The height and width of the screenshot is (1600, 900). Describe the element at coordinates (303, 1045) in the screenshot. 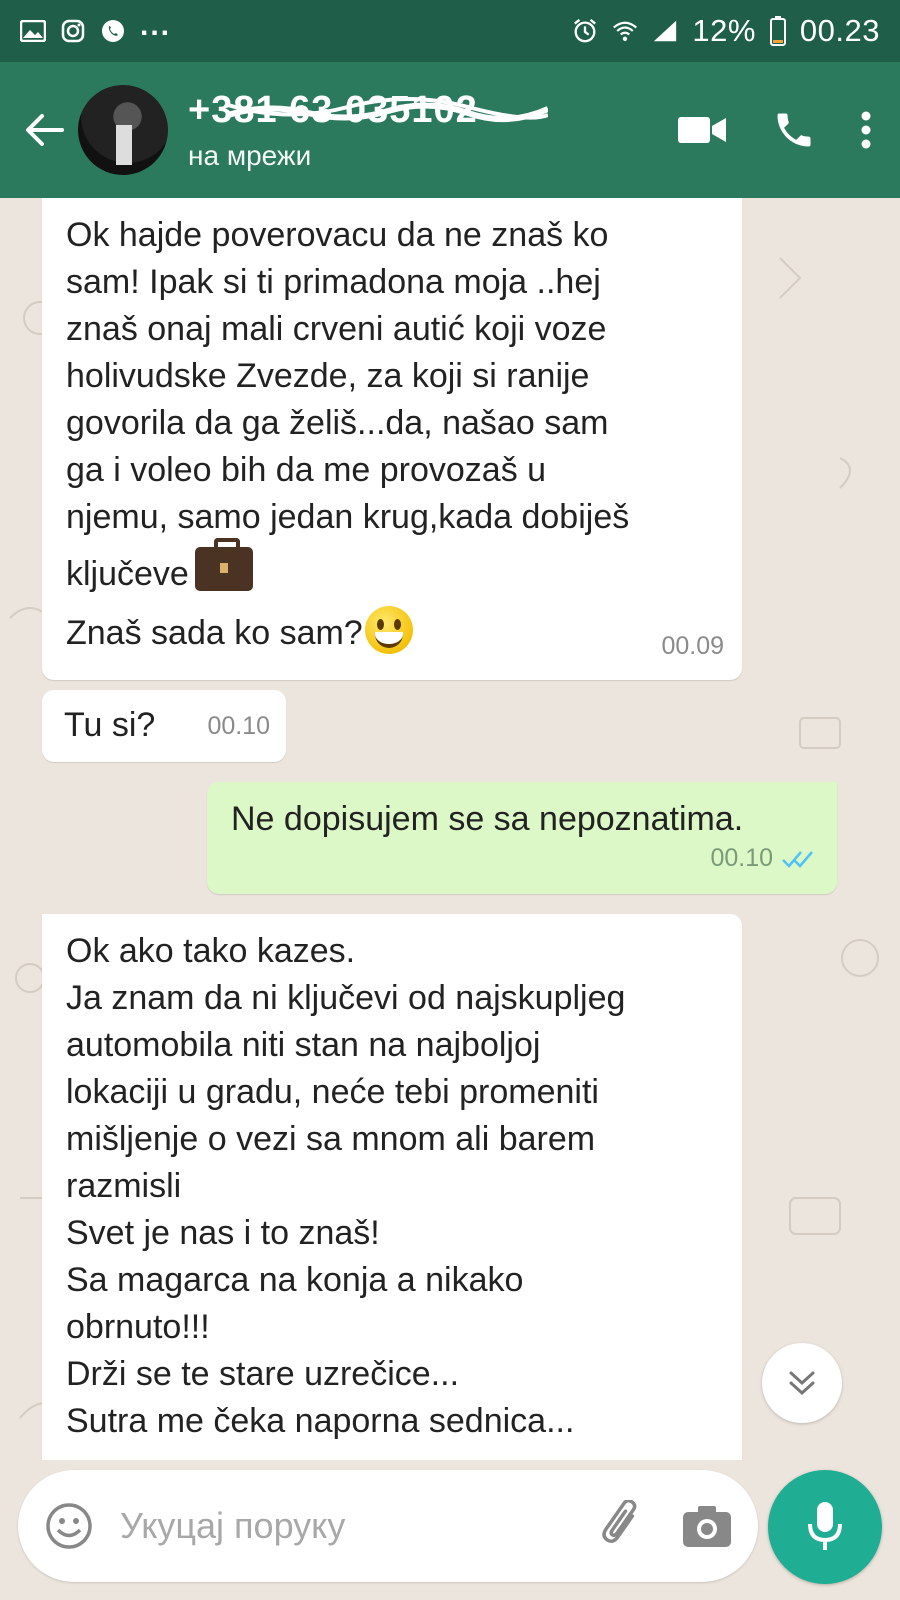

I see `message-line: automobila niti stan na najboljoj` at that location.